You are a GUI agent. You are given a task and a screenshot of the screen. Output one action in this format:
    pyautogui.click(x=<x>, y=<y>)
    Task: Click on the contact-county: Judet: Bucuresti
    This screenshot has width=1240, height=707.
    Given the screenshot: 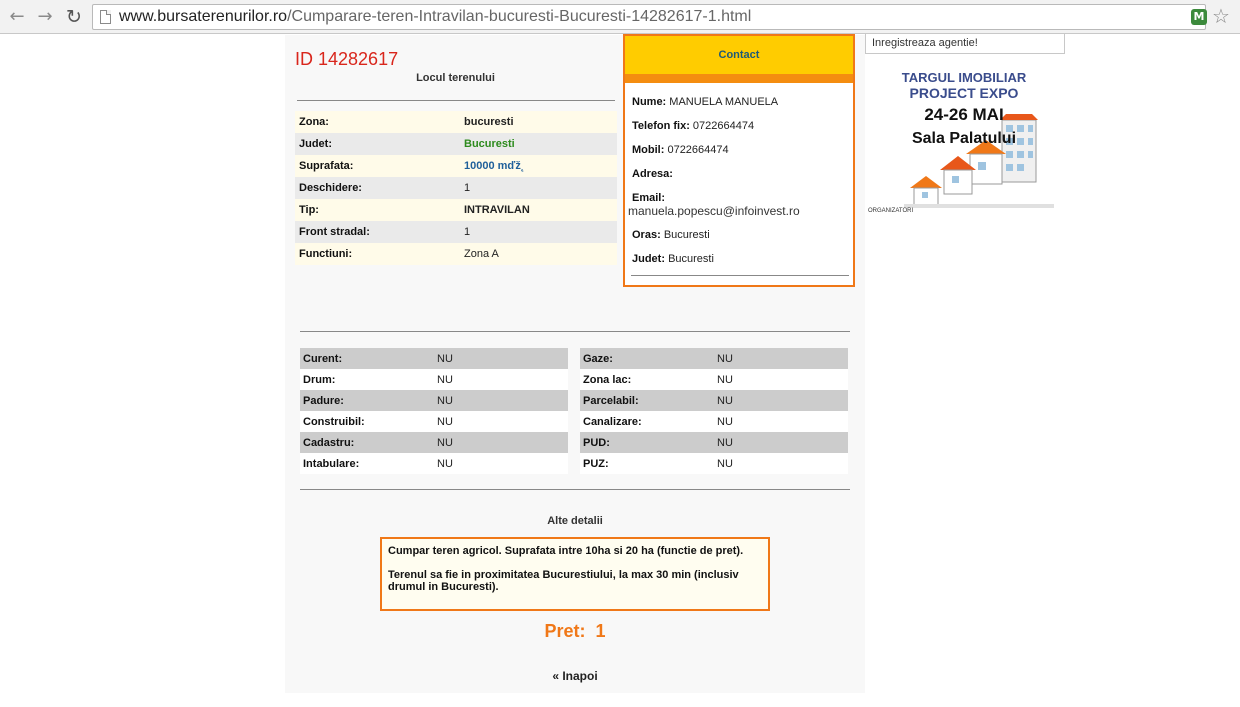 What is the action you would take?
    pyautogui.click(x=673, y=259)
    